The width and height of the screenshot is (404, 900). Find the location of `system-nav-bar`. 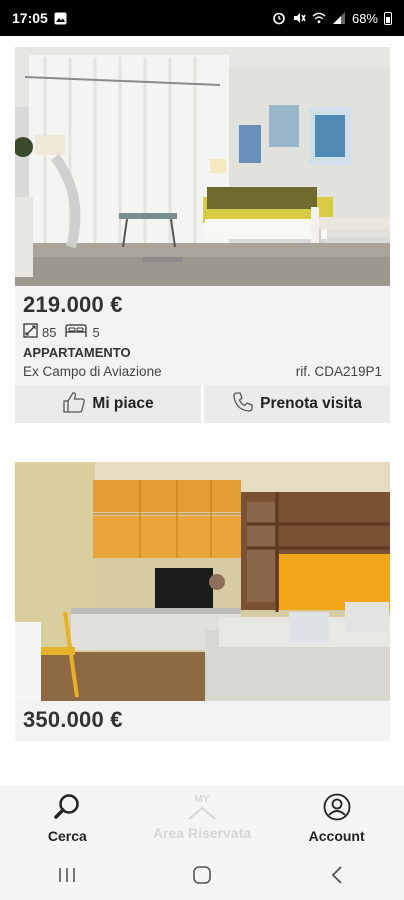

system-nav-bar is located at coordinates (202, 875).